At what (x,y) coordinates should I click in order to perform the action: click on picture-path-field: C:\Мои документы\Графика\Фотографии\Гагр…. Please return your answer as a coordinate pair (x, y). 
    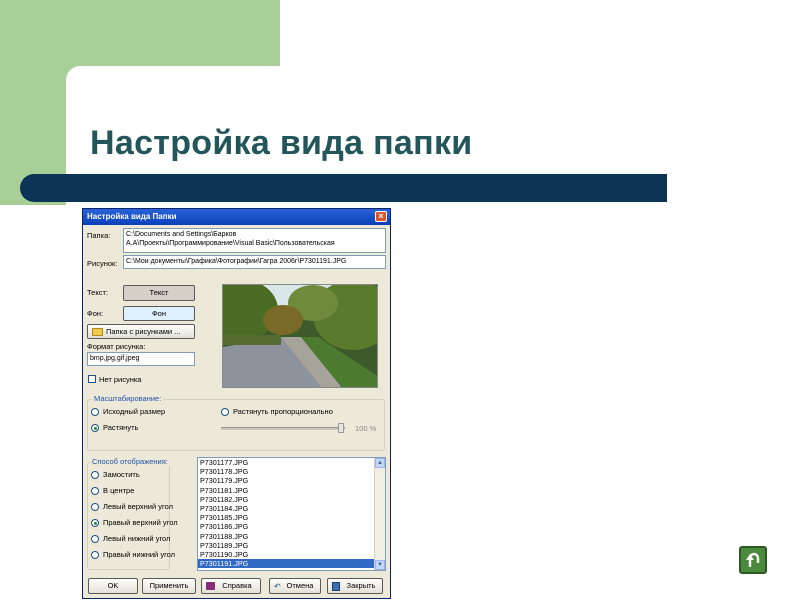
    Looking at the image, I should click on (254, 262).